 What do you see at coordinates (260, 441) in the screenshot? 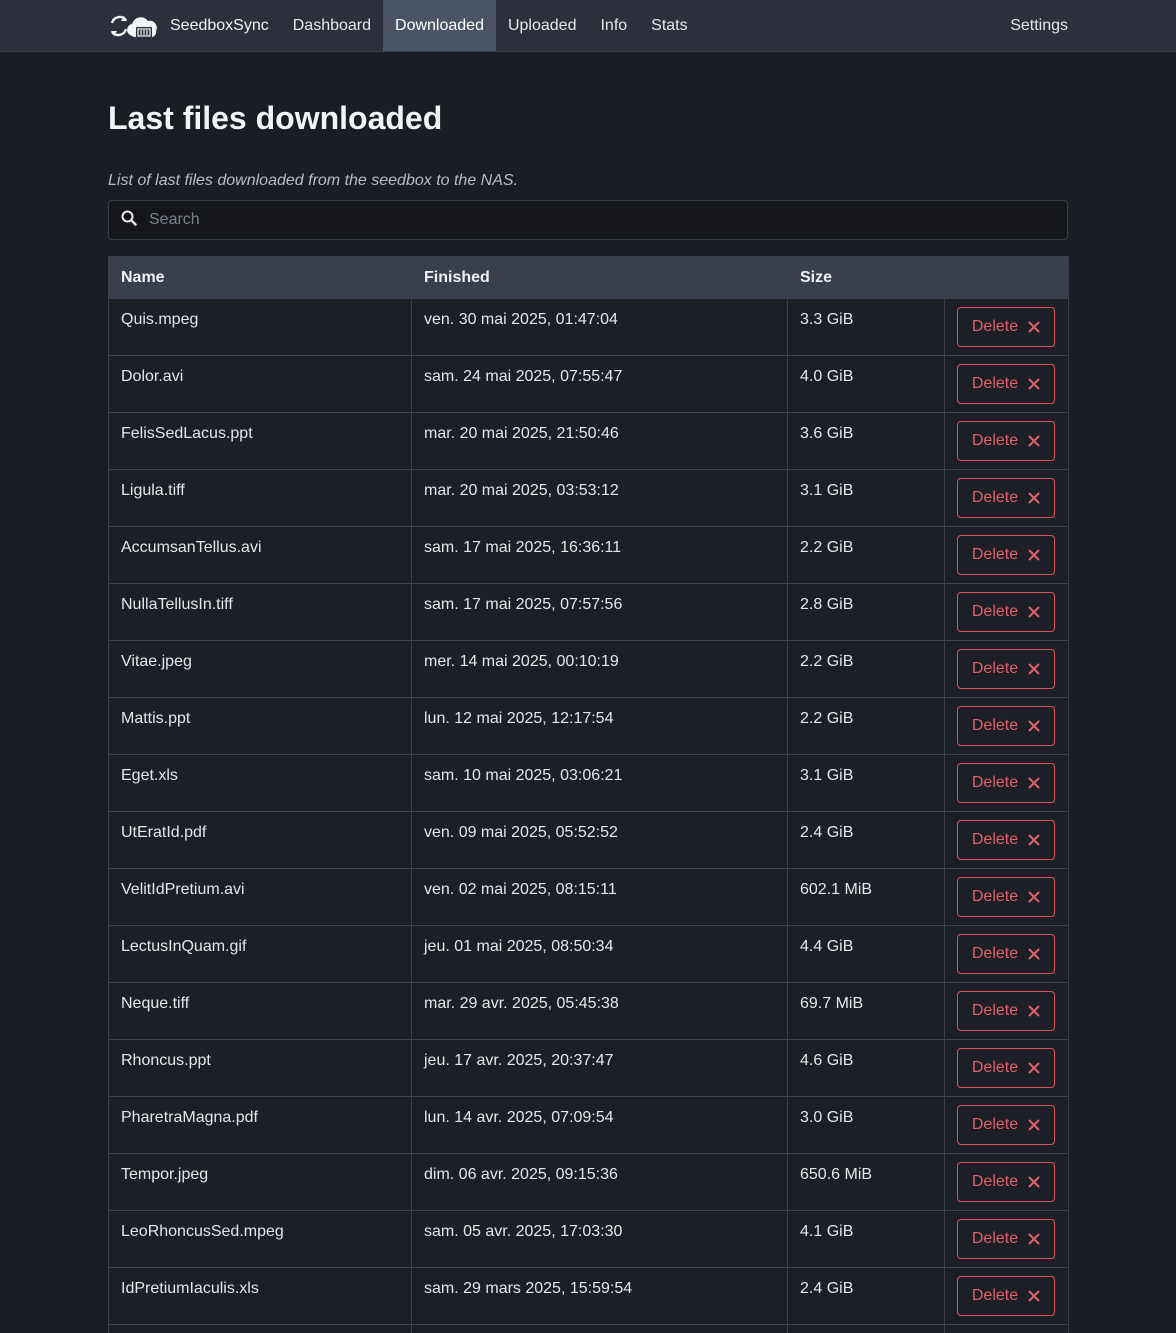
I see `file-name-cell: FelisSedLacus.ppt` at bounding box center [260, 441].